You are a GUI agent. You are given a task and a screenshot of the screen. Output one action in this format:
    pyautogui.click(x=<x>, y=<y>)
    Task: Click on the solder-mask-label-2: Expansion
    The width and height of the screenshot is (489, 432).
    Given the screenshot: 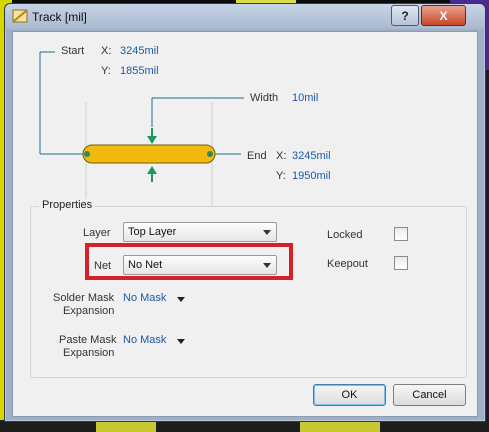 What is the action you would take?
    pyautogui.click(x=89, y=311)
    